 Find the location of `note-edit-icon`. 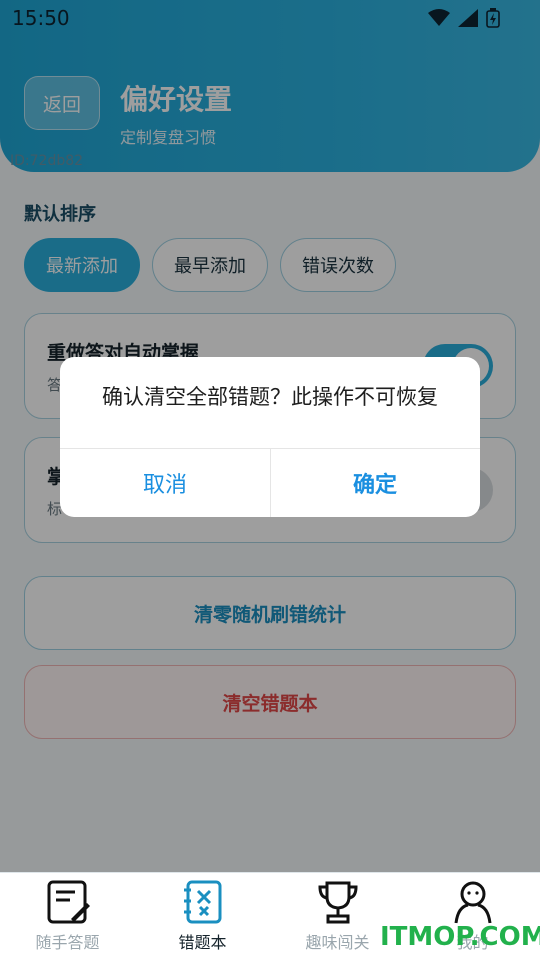

note-edit-icon is located at coordinates (68, 902).